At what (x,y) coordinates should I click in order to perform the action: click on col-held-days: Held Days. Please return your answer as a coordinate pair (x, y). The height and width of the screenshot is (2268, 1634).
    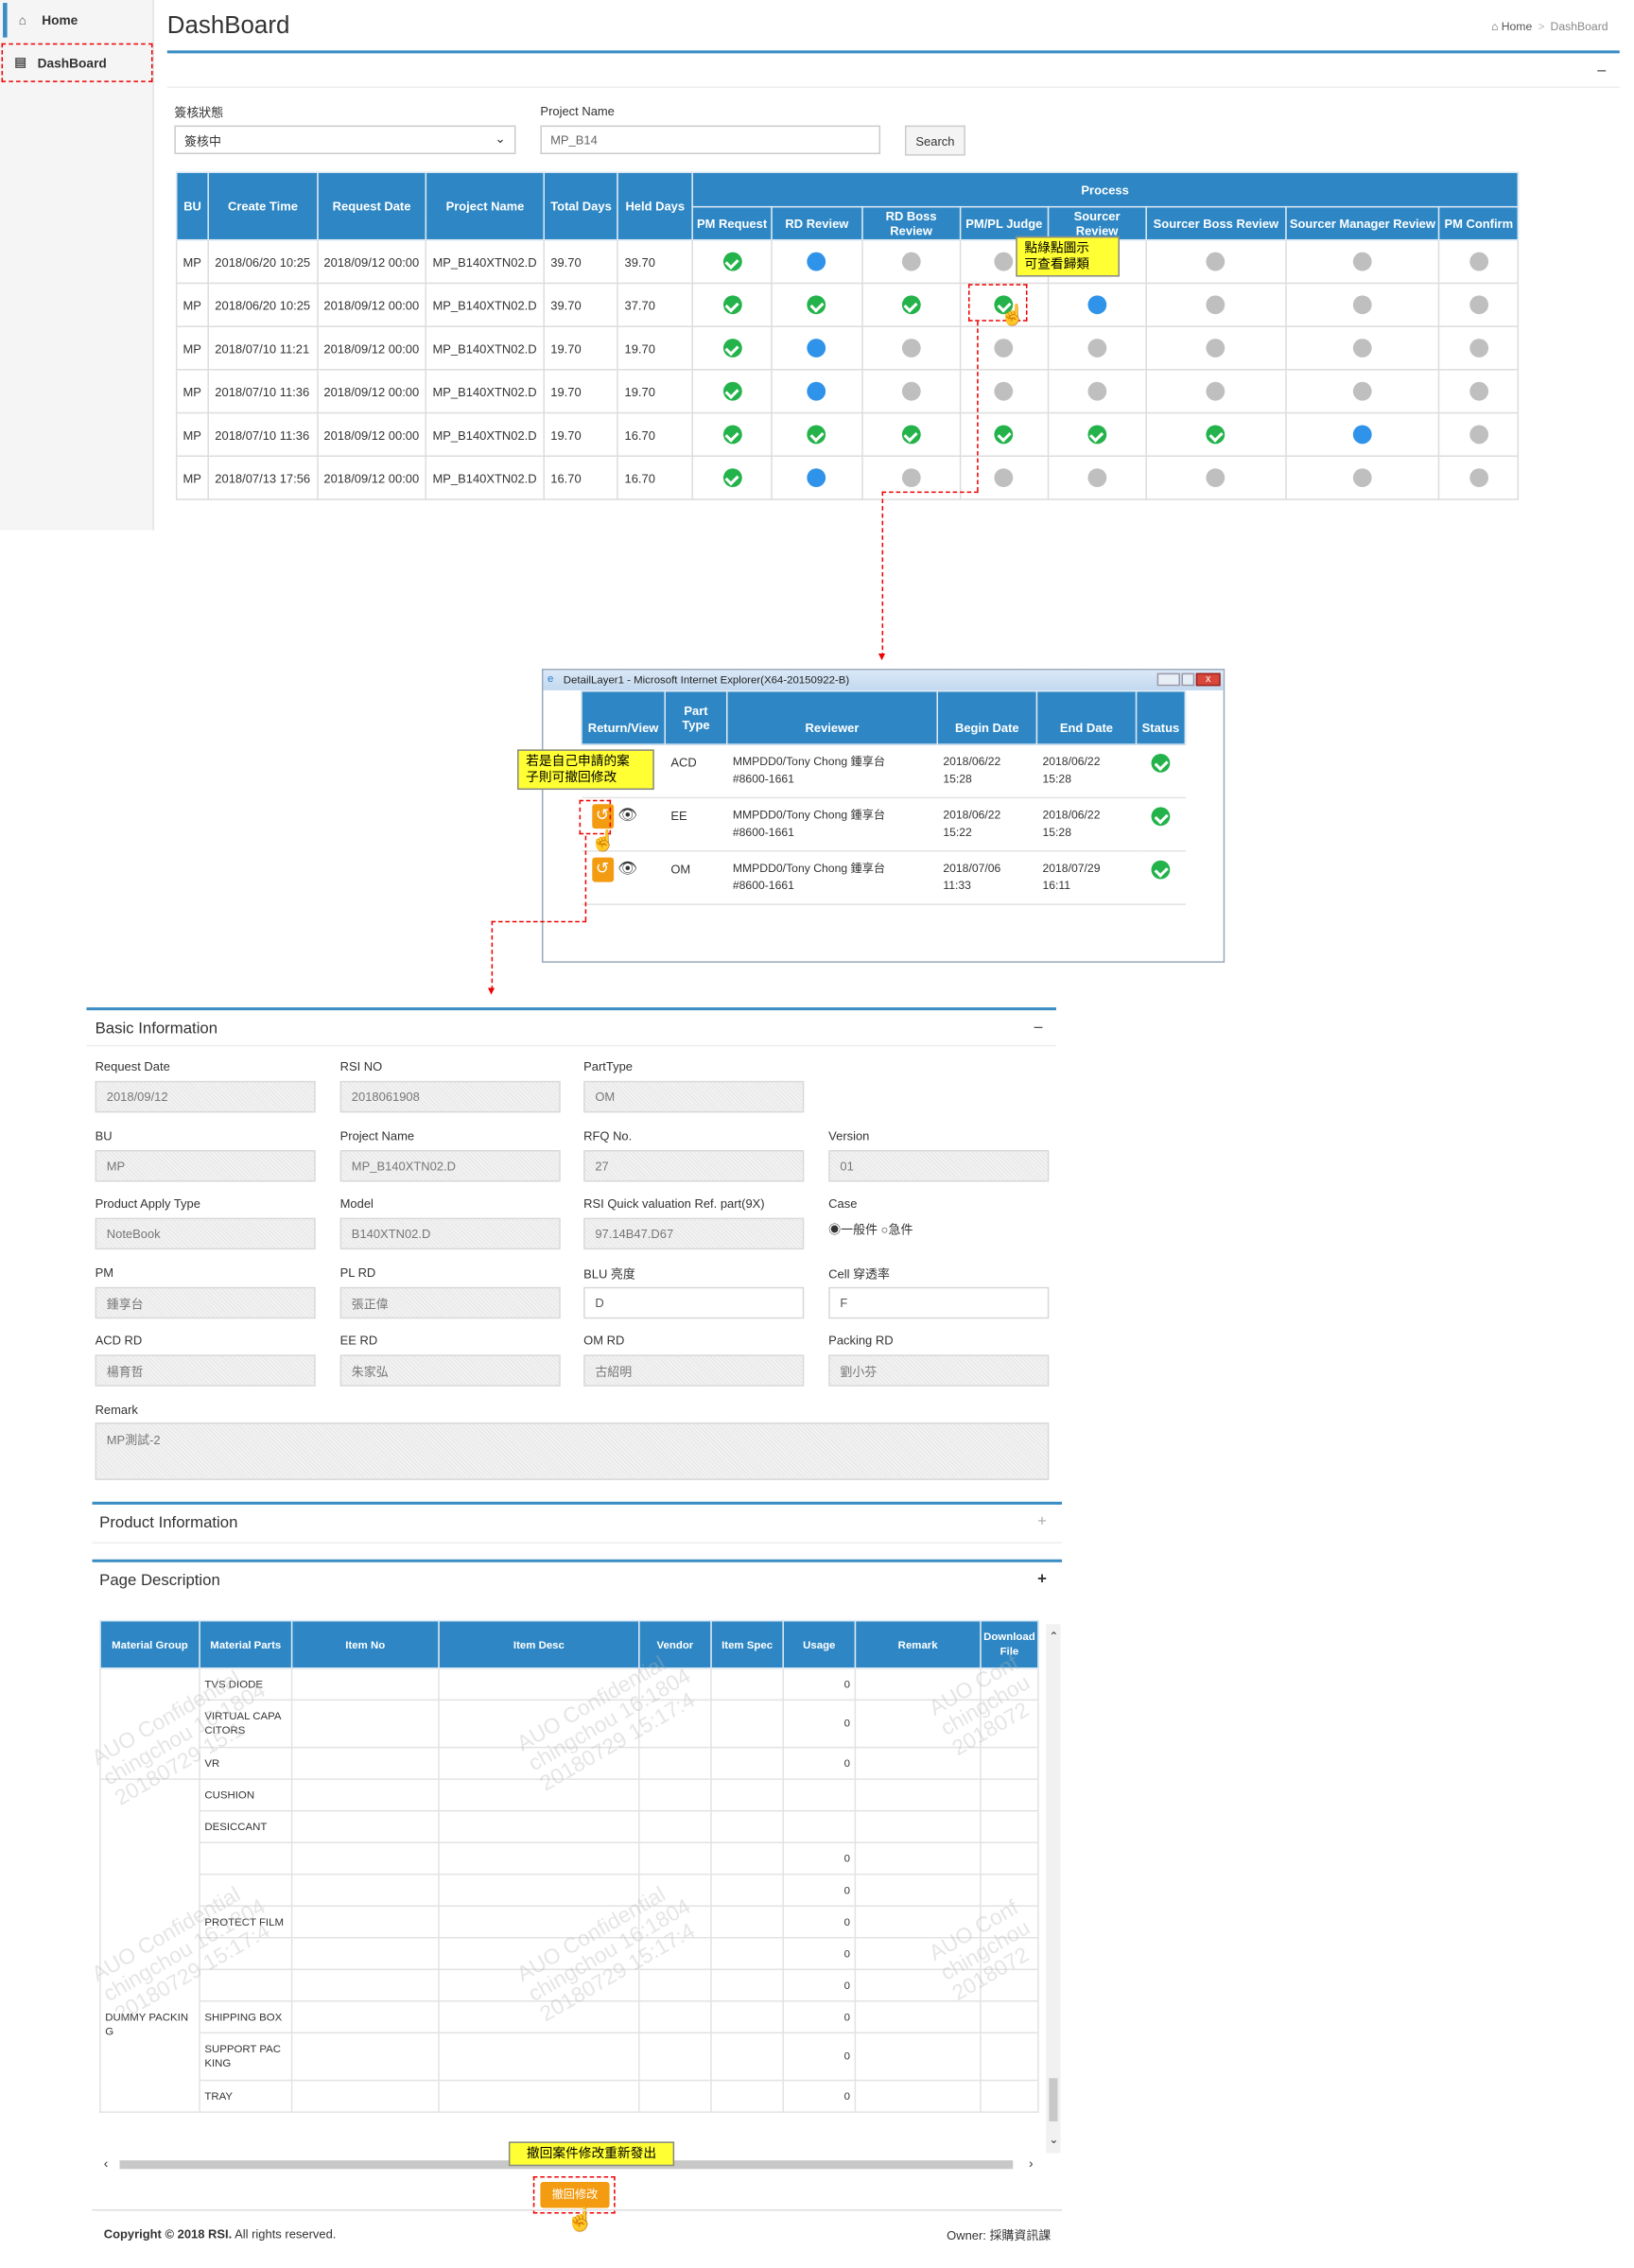
    Looking at the image, I should click on (655, 206).